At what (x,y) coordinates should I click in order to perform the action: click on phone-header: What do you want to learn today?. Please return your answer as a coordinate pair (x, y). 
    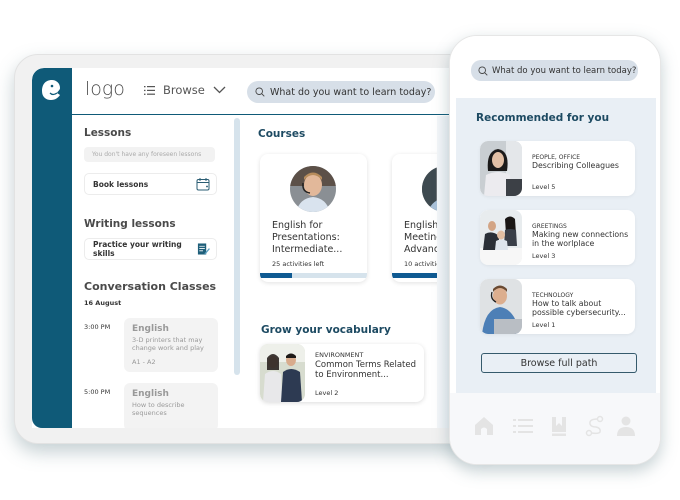
    Looking at the image, I should click on (555, 66).